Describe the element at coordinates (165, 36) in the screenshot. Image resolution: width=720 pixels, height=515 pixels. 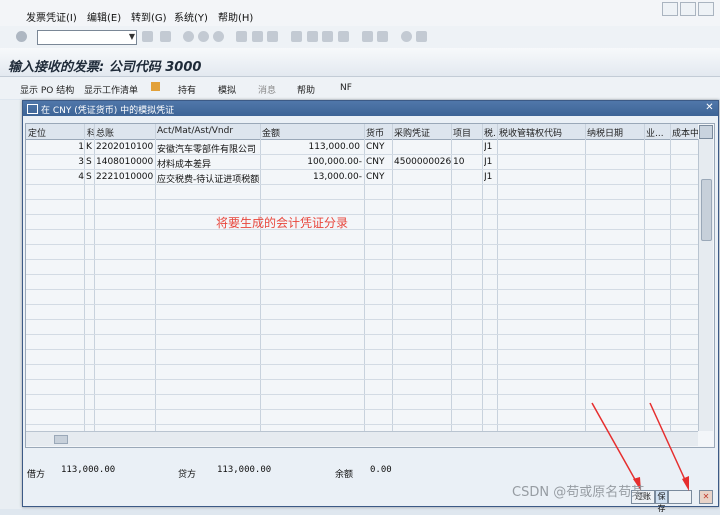
I see `save-icon` at that location.